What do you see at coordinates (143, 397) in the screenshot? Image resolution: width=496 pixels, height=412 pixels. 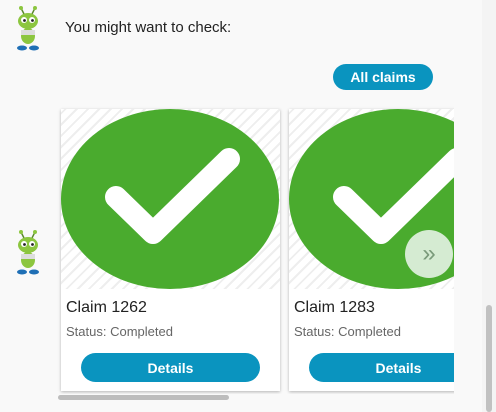 I see `carousel-scrollbar` at bounding box center [143, 397].